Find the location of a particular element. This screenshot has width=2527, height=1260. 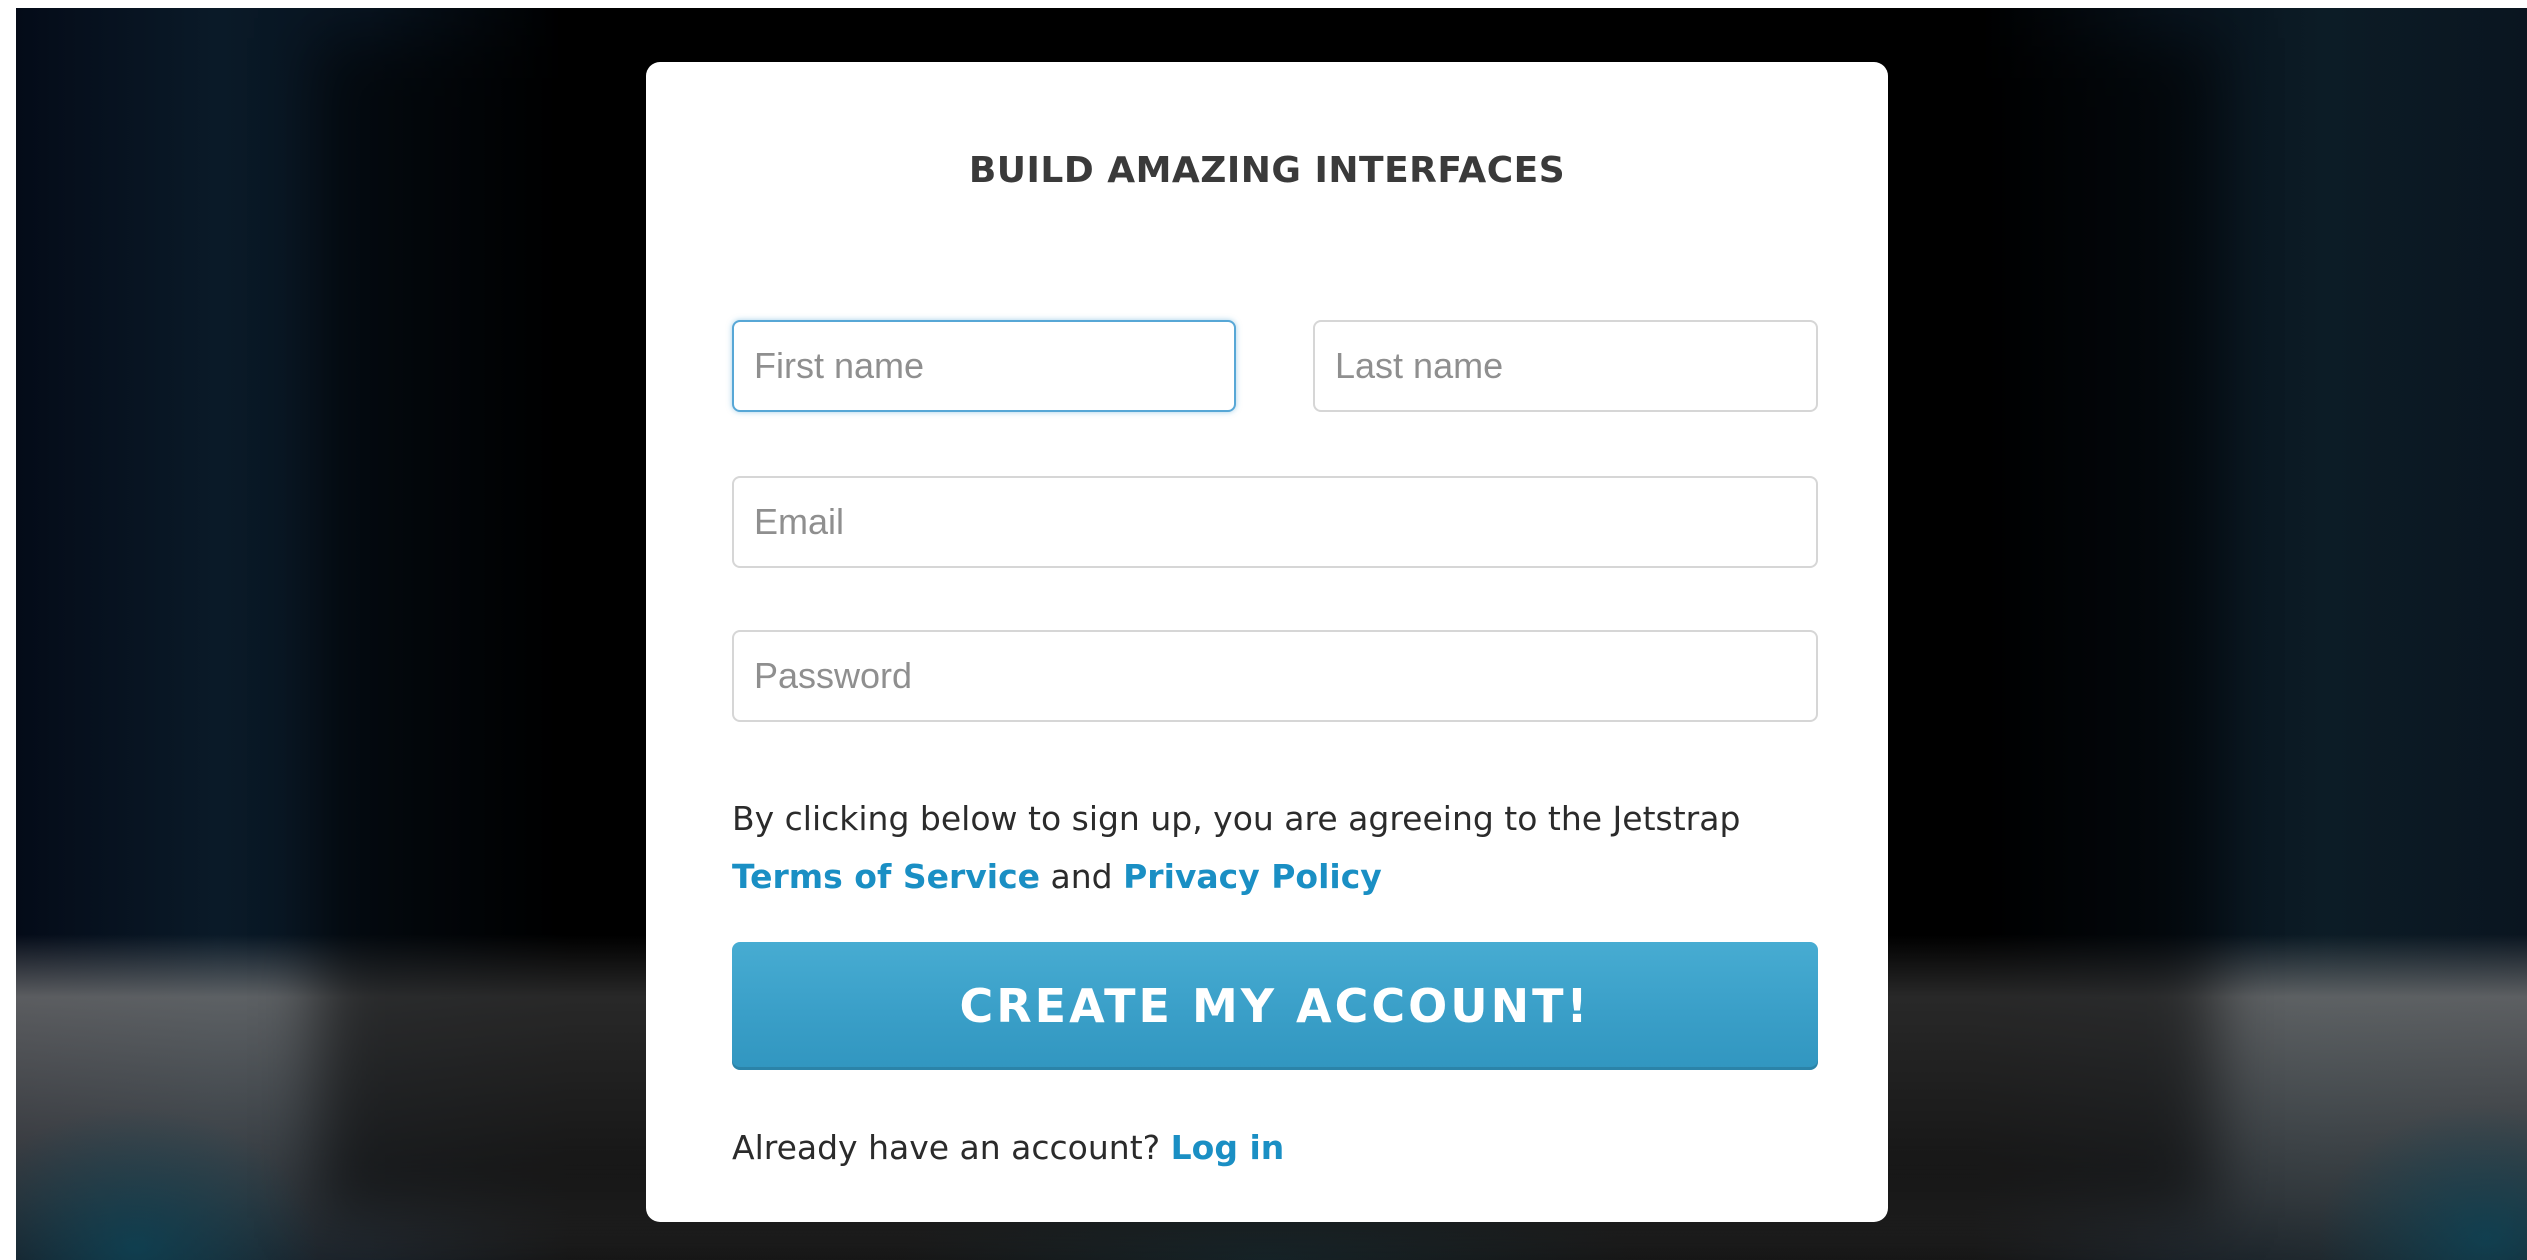

login-row: Already have an account? Log in is located at coordinates (1008, 1147).